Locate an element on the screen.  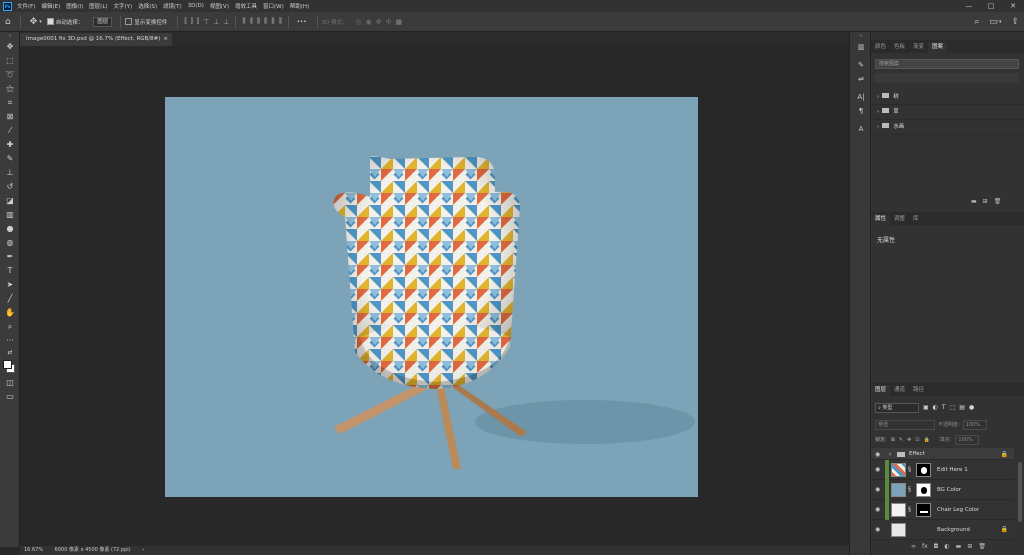
collapse-icon: » is located at coordinates (10, 36).